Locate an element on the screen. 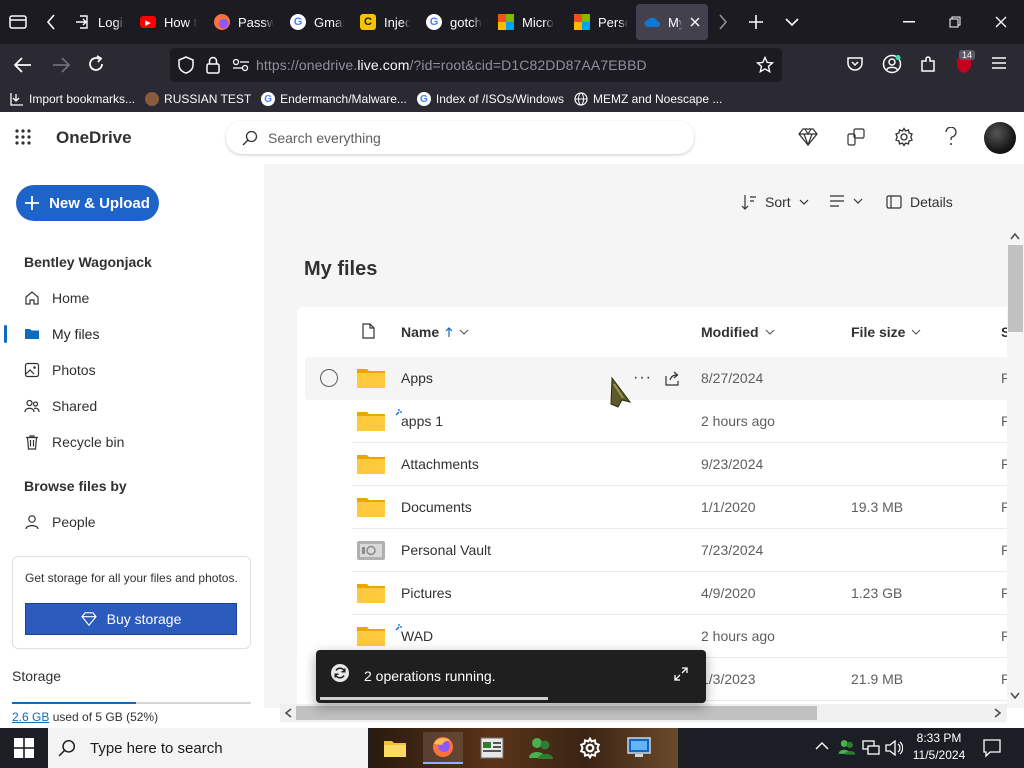 This screenshot has height=768, width=1024. buy-storage-button: Buy storage is located at coordinates (131, 619).